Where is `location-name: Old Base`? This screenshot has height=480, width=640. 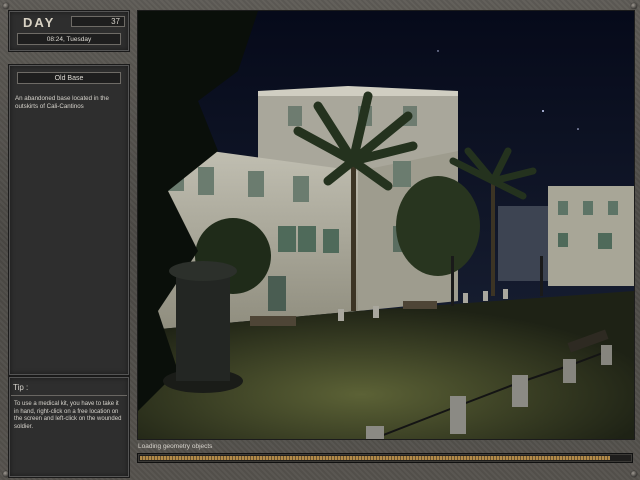 location-name: Old Base is located at coordinates (69, 78).